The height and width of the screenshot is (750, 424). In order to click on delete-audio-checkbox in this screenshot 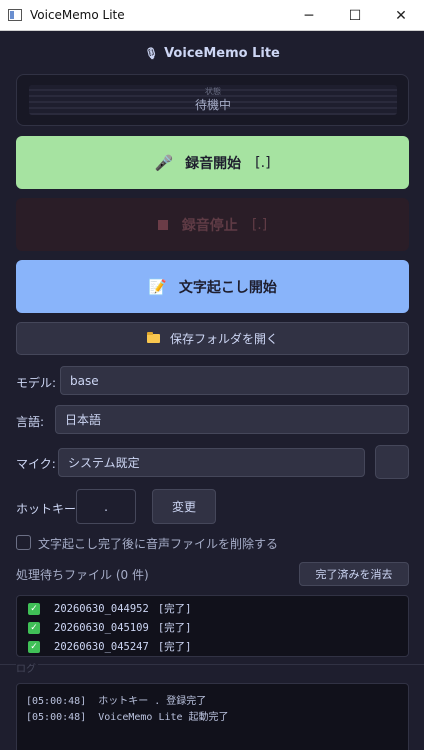, I will do `click(23, 542)`.